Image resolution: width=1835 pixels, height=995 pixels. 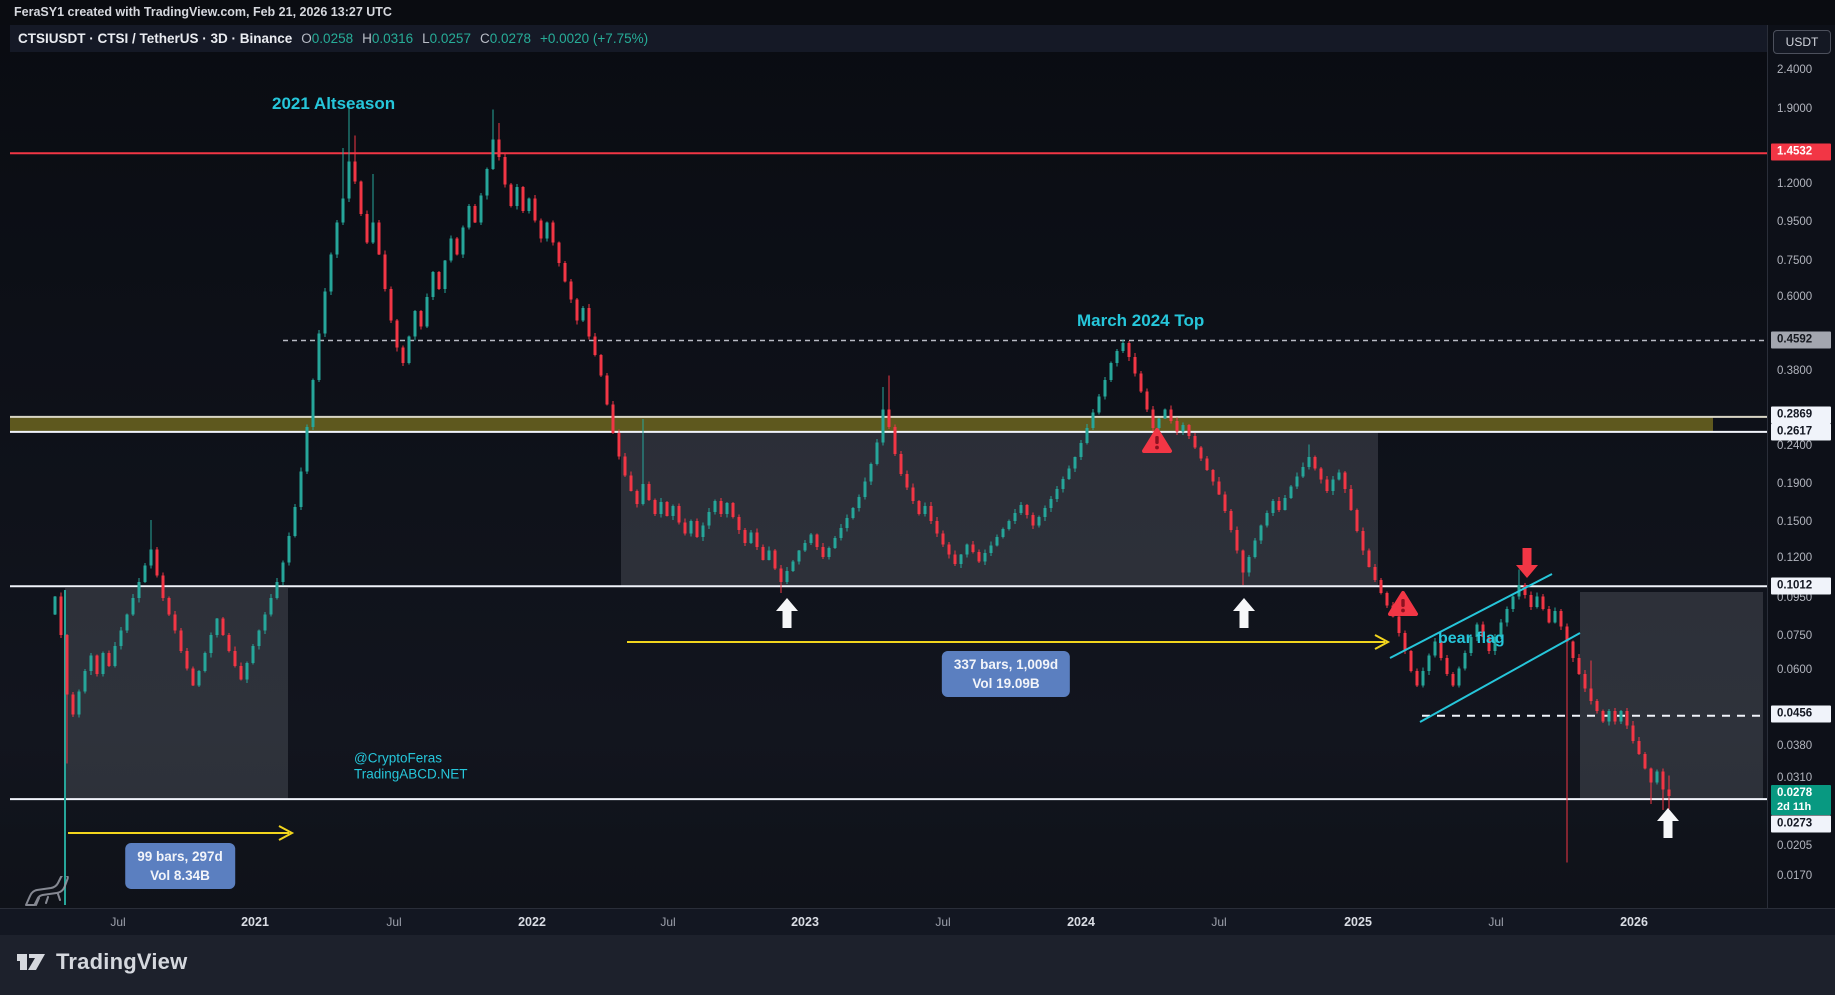 What do you see at coordinates (392, 38) in the screenshot?
I see `ohlc-value: 0.0316` at bounding box center [392, 38].